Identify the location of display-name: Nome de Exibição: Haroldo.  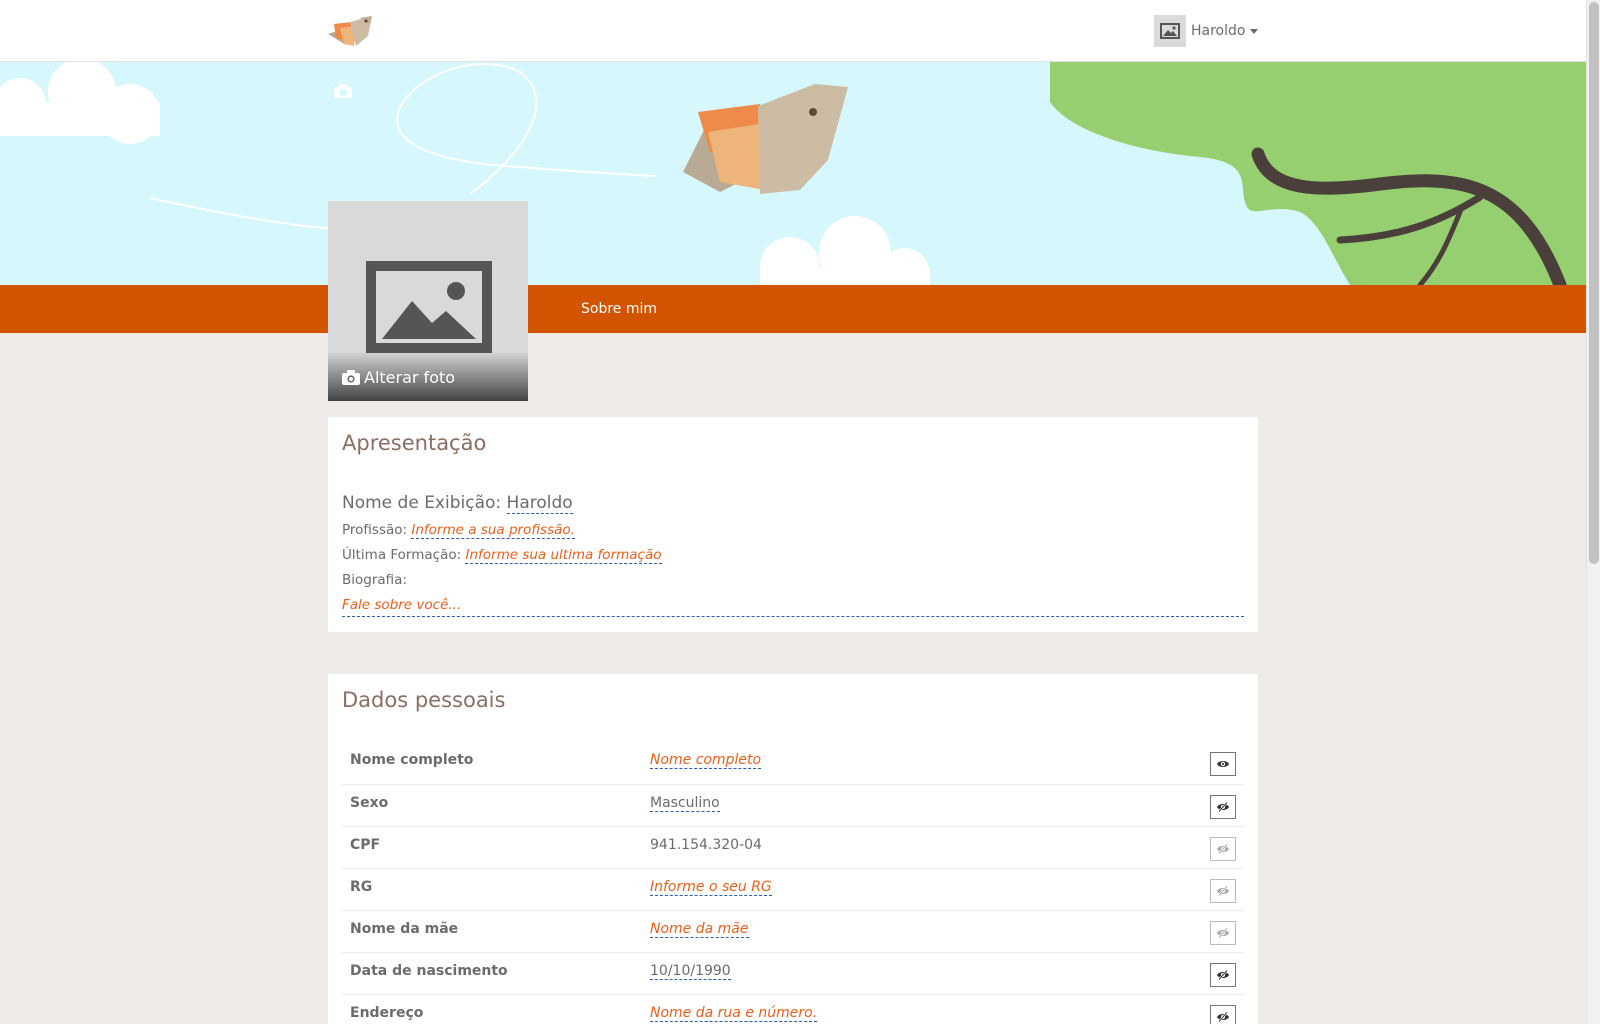
(457, 503).